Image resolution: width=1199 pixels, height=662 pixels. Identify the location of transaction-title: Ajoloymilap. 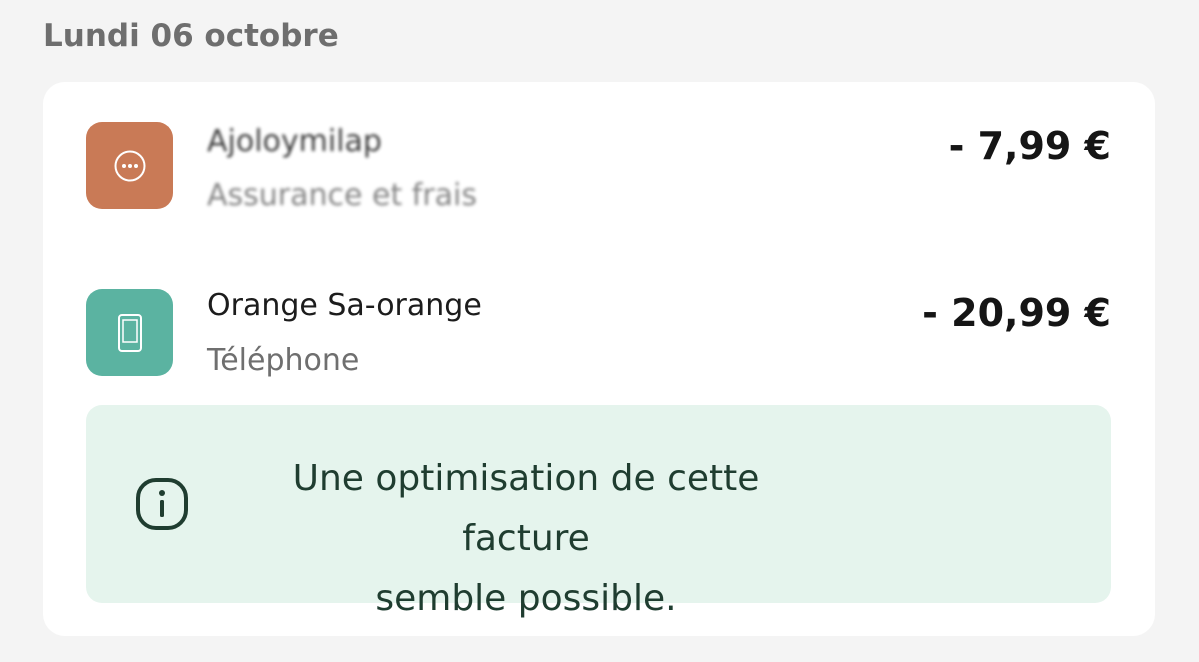
(294, 141).